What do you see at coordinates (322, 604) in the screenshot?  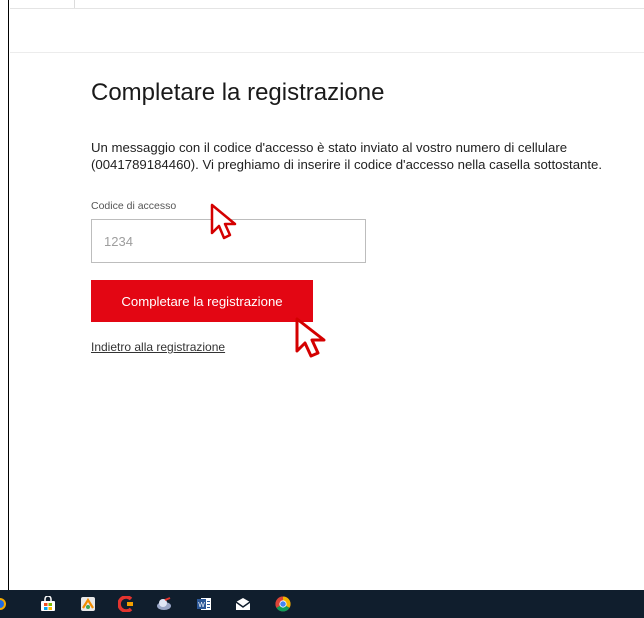 I see `windows-taskbar: W` at bounding box center [322, 604].